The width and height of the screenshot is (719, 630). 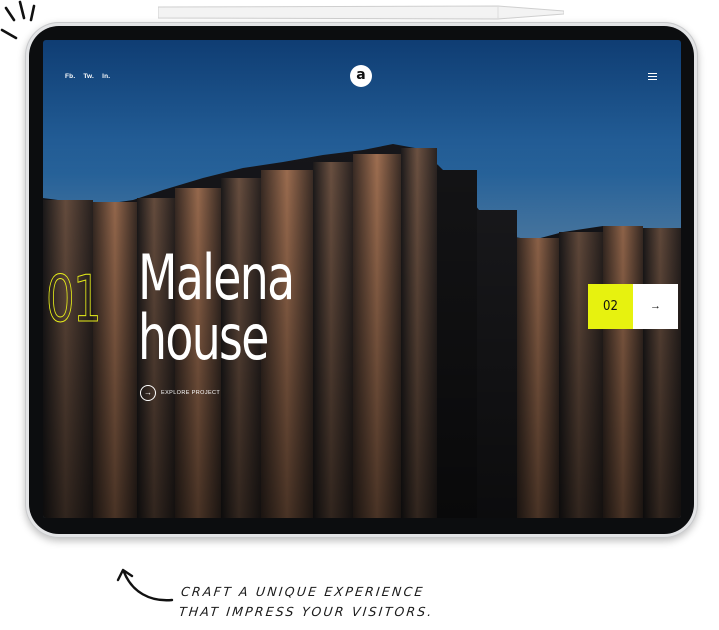 I want to click on project-title-line-2: house, so click(x=203, y=337).